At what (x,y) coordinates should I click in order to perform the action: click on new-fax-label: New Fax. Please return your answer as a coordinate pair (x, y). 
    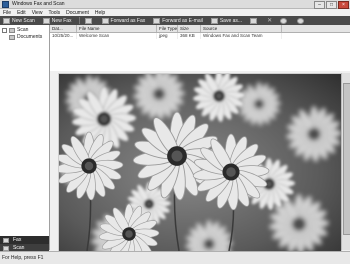
    Looking at the image, I should click on (61, 20).